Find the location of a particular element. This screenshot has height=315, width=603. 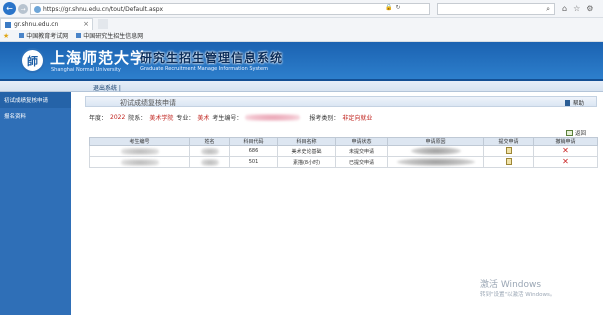

favorite-link-1: 中国教育考试网 is located at coordinates (43, 35).